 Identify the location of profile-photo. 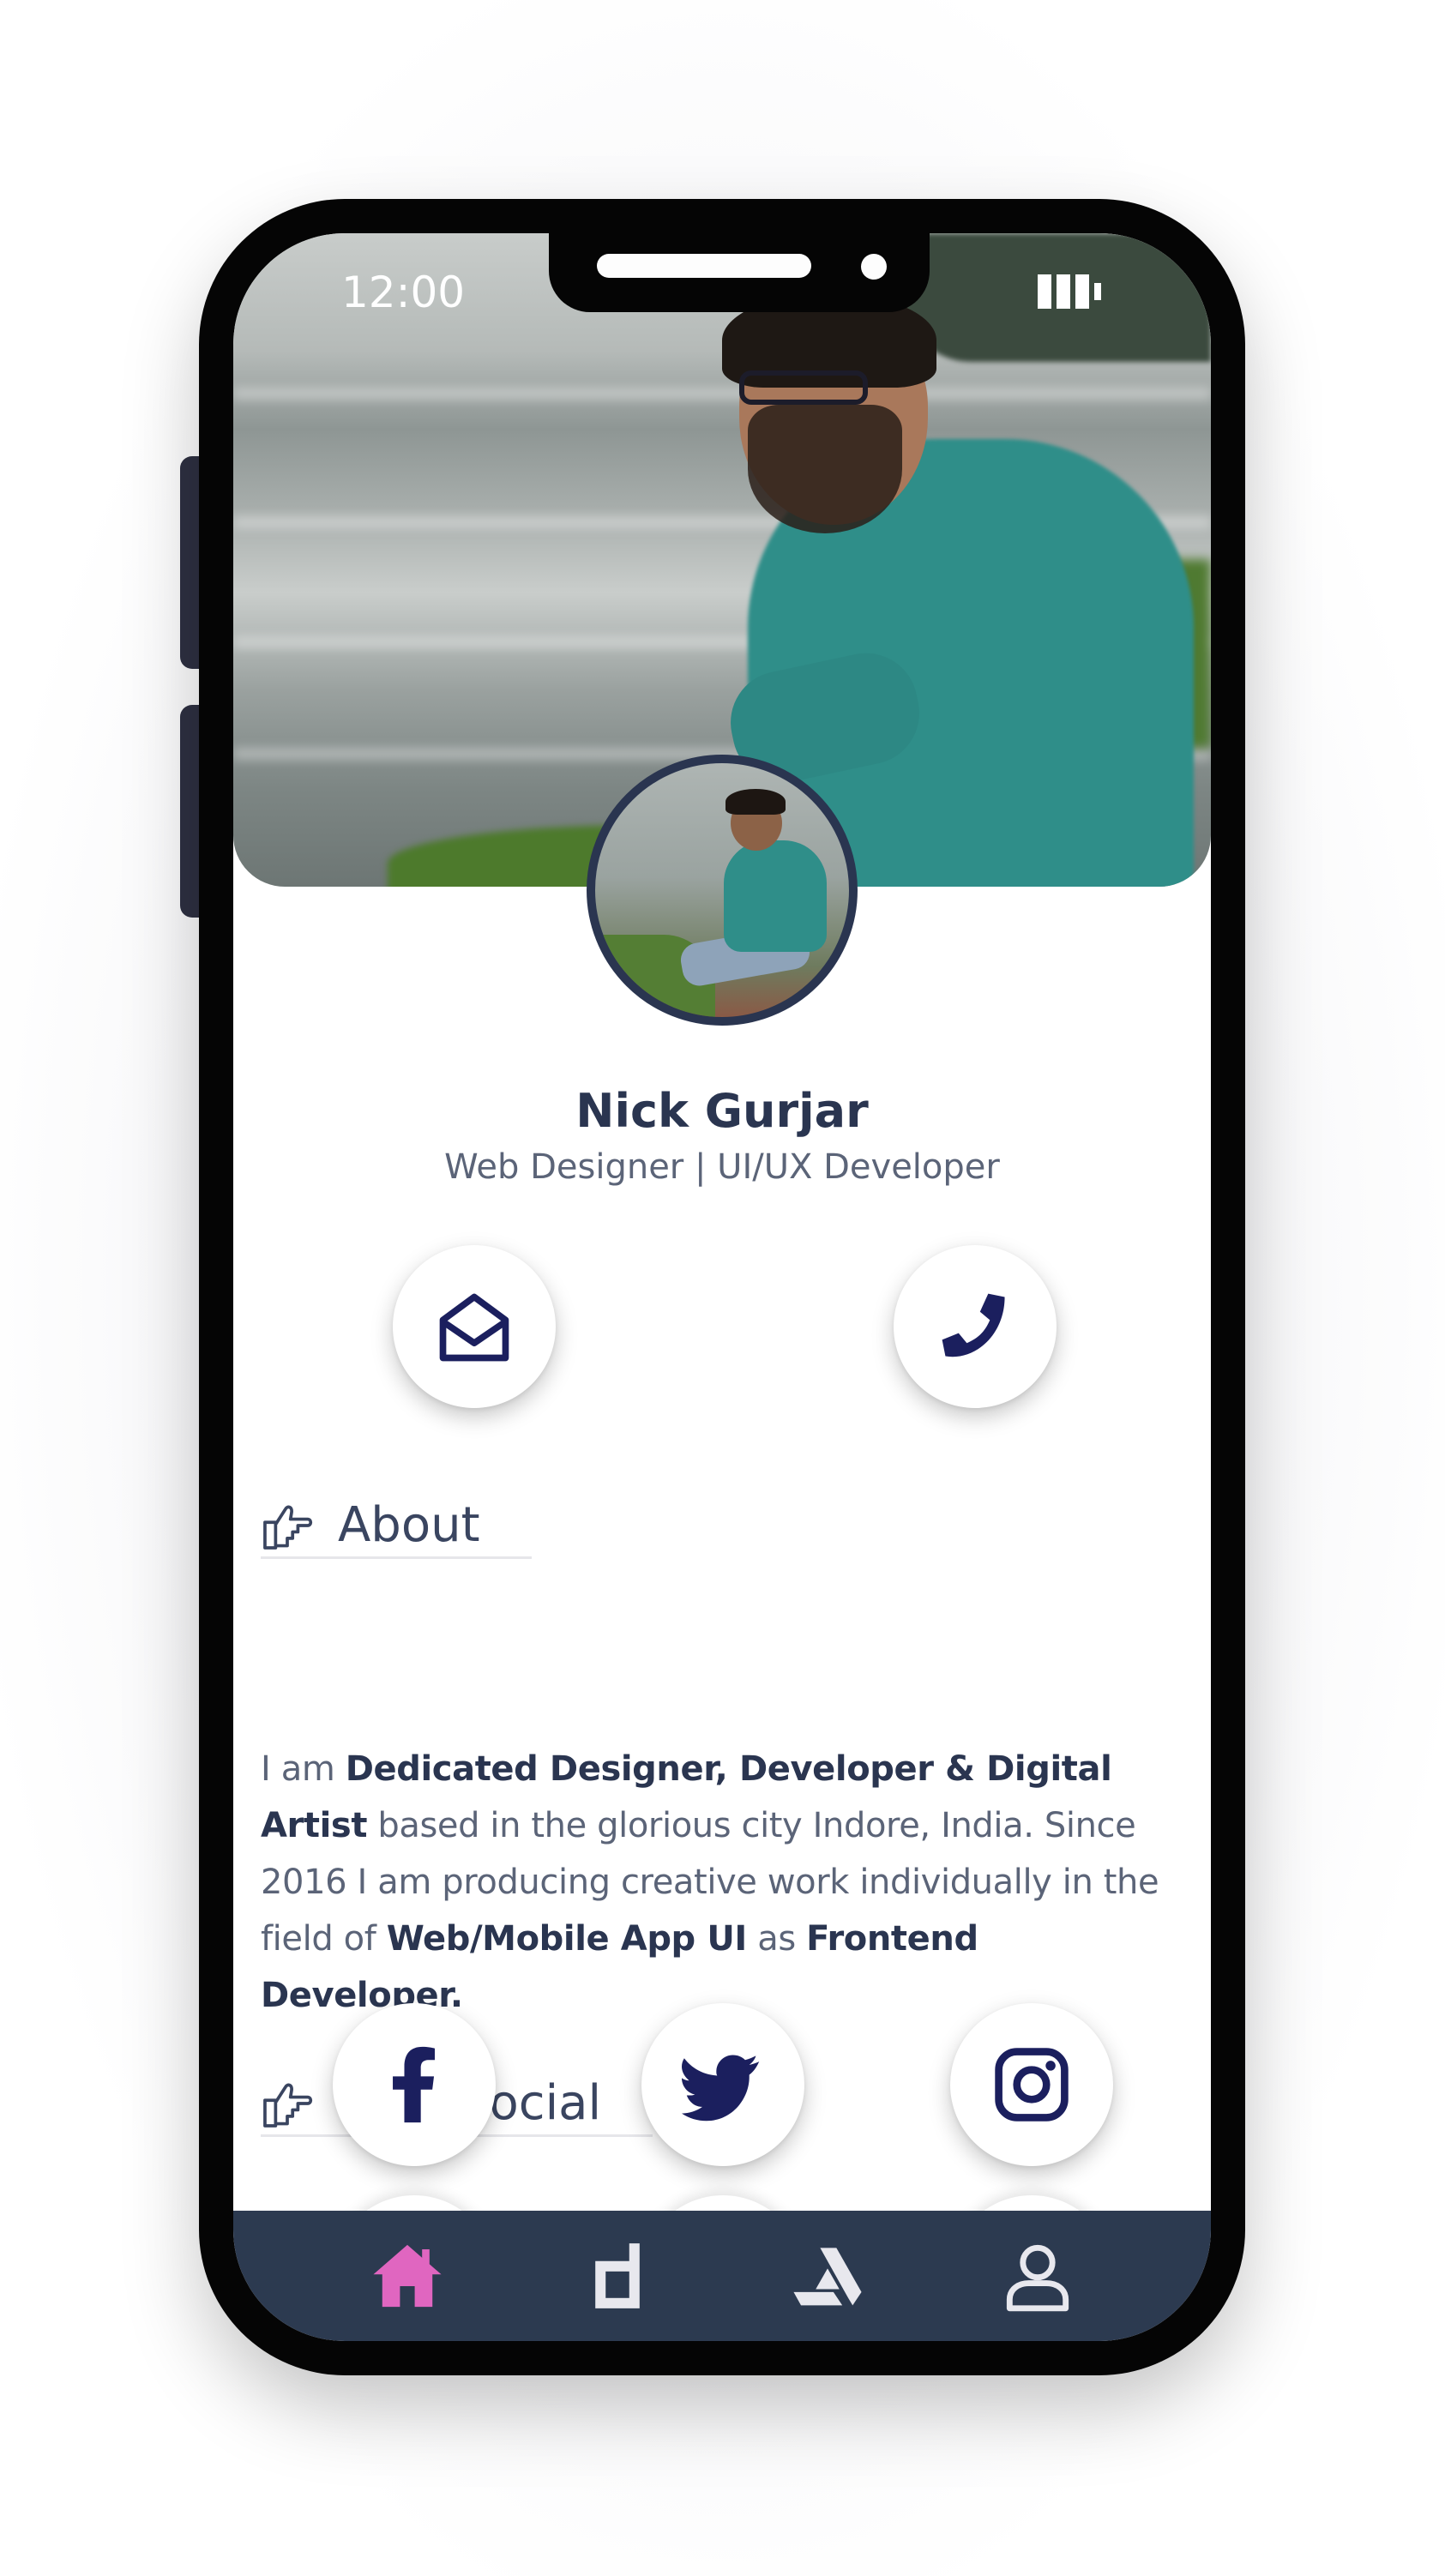
(723, 890).